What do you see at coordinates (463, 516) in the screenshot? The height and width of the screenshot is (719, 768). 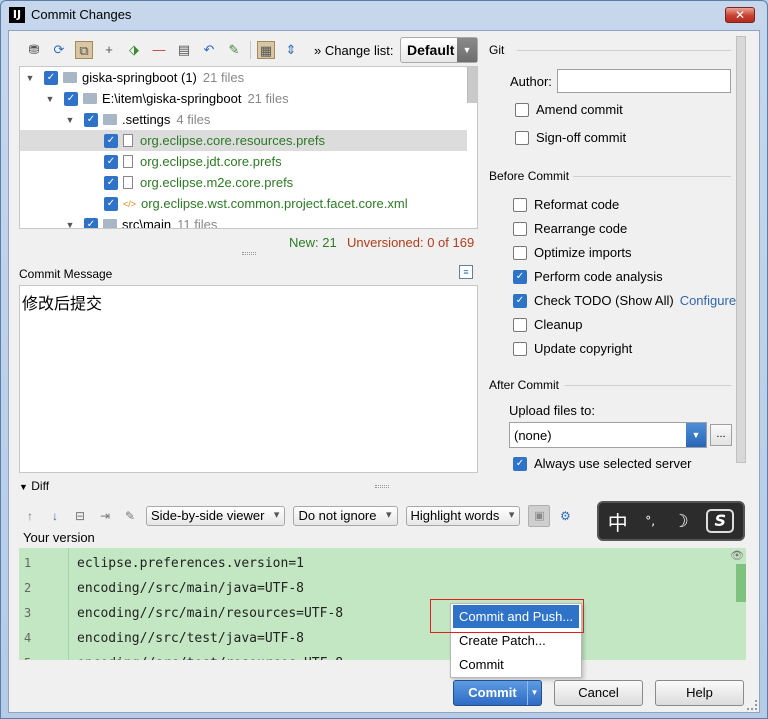 I see `highlight-mode-combo: Highlight words` at bounding box center [463, 516].